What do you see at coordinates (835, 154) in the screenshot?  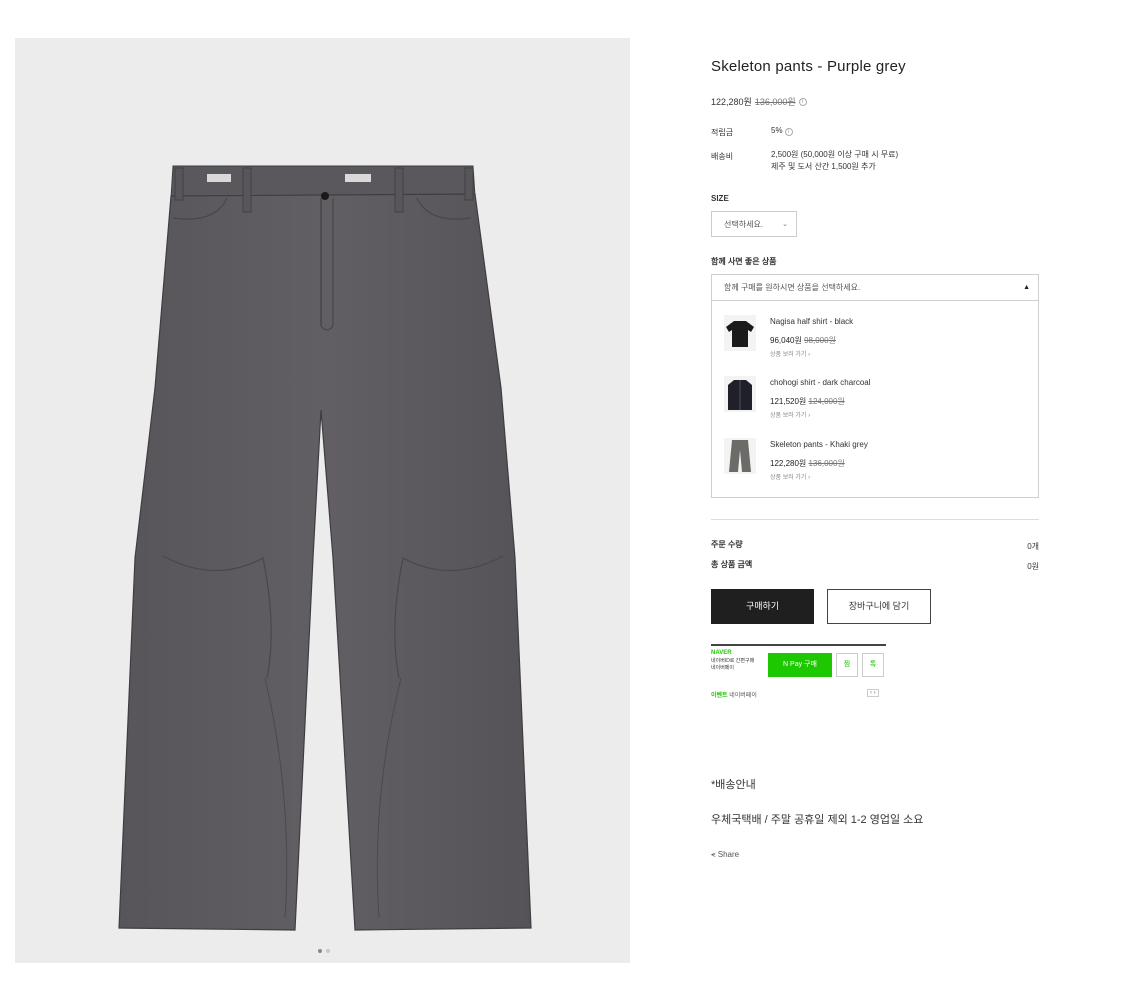 I see `shipping-line-1: 2,500원 (50,000원 이상 구매 시 무료)` at bounding box center [835, 154].